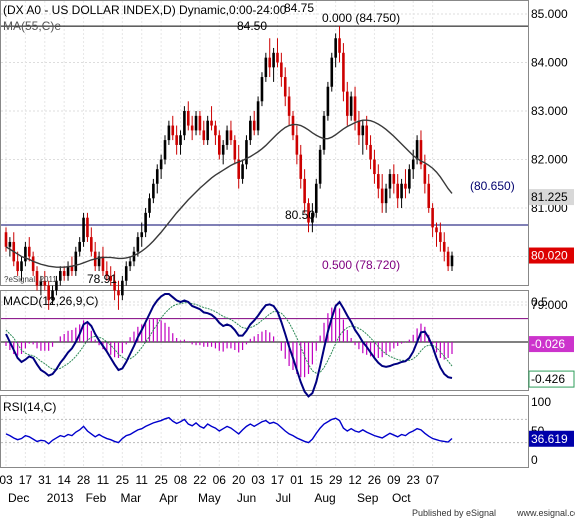  What do you see at coordinates (264, 431) in the screenshot?
I see `rsi-panel-frame` at bounding box center [264, 431].